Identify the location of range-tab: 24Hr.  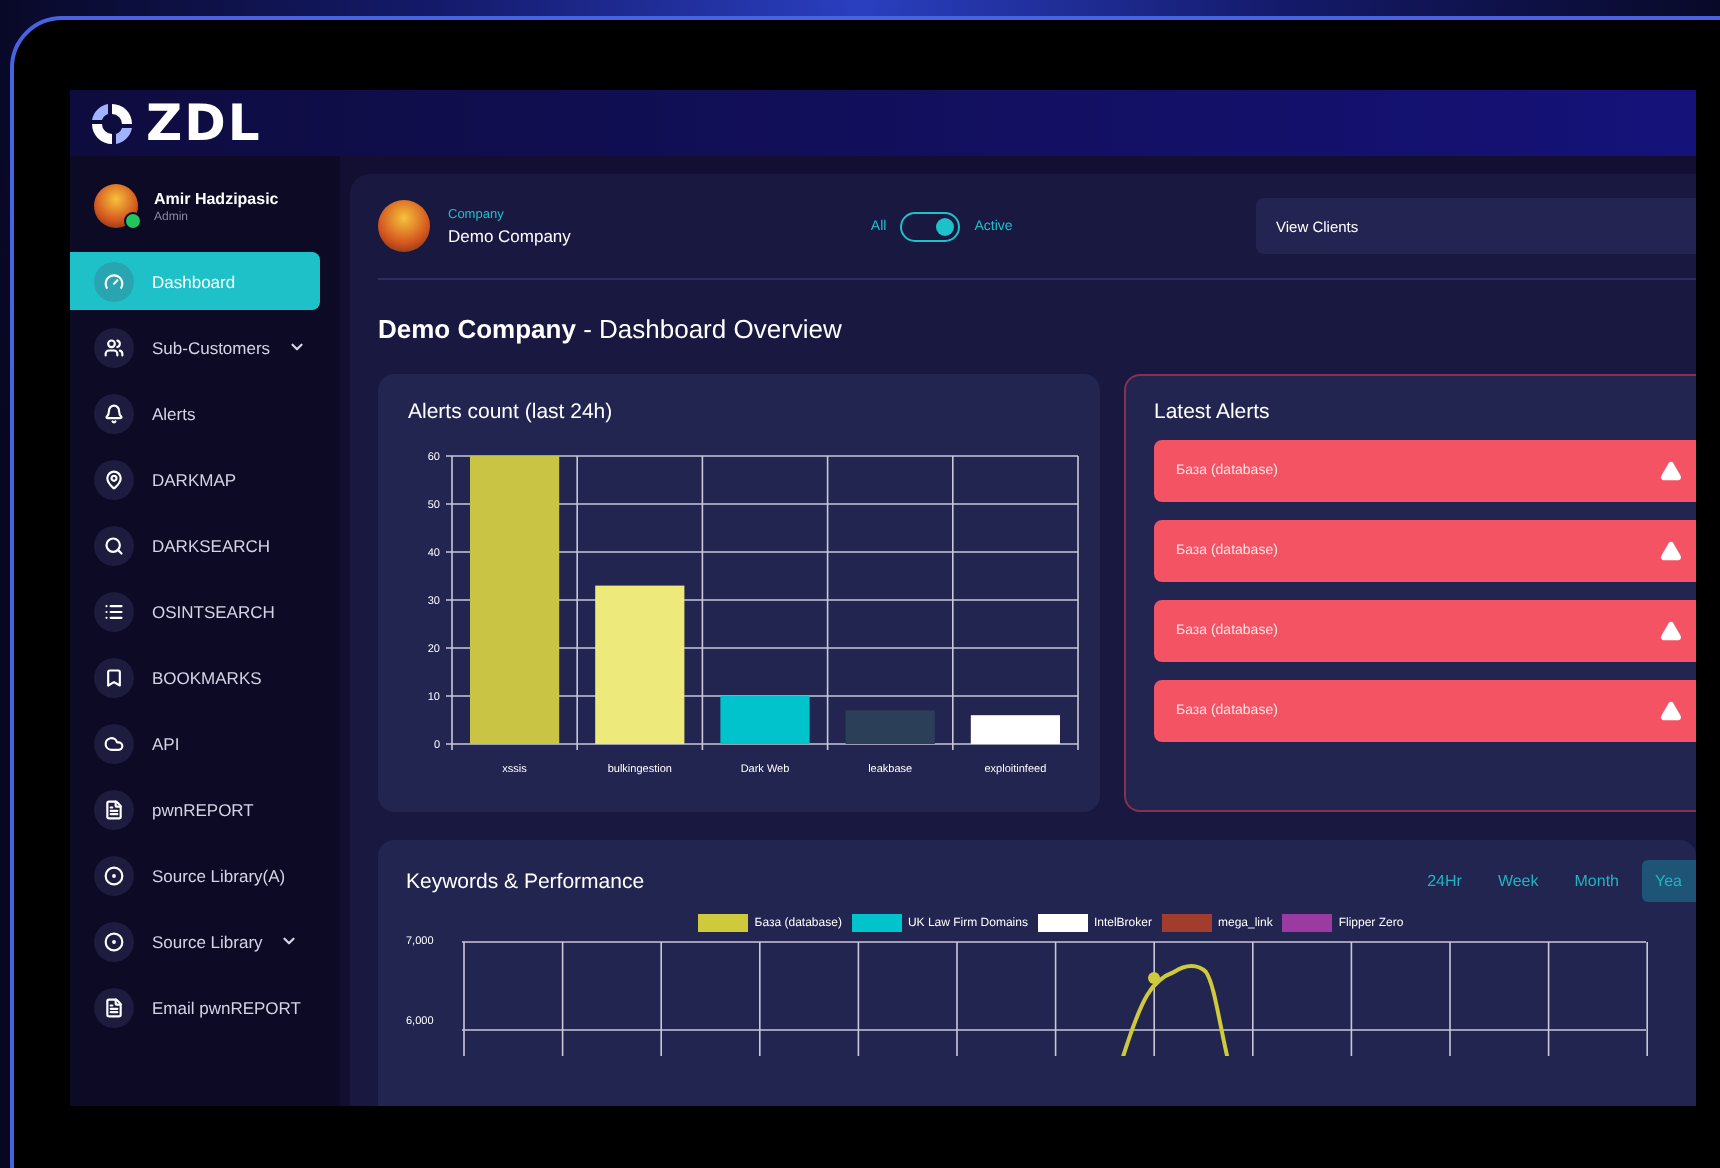
(1444, 881).